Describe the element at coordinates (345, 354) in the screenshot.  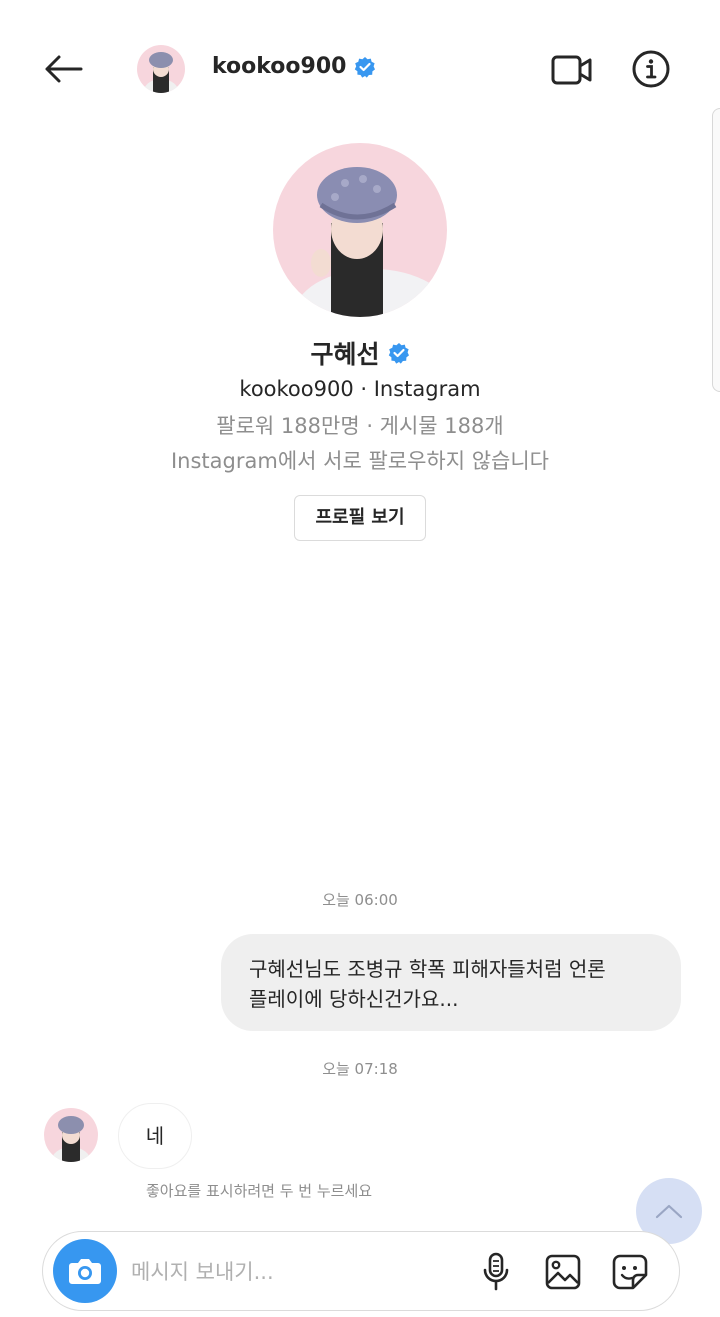
I see `profile-name-text: 구혜선` at that location.